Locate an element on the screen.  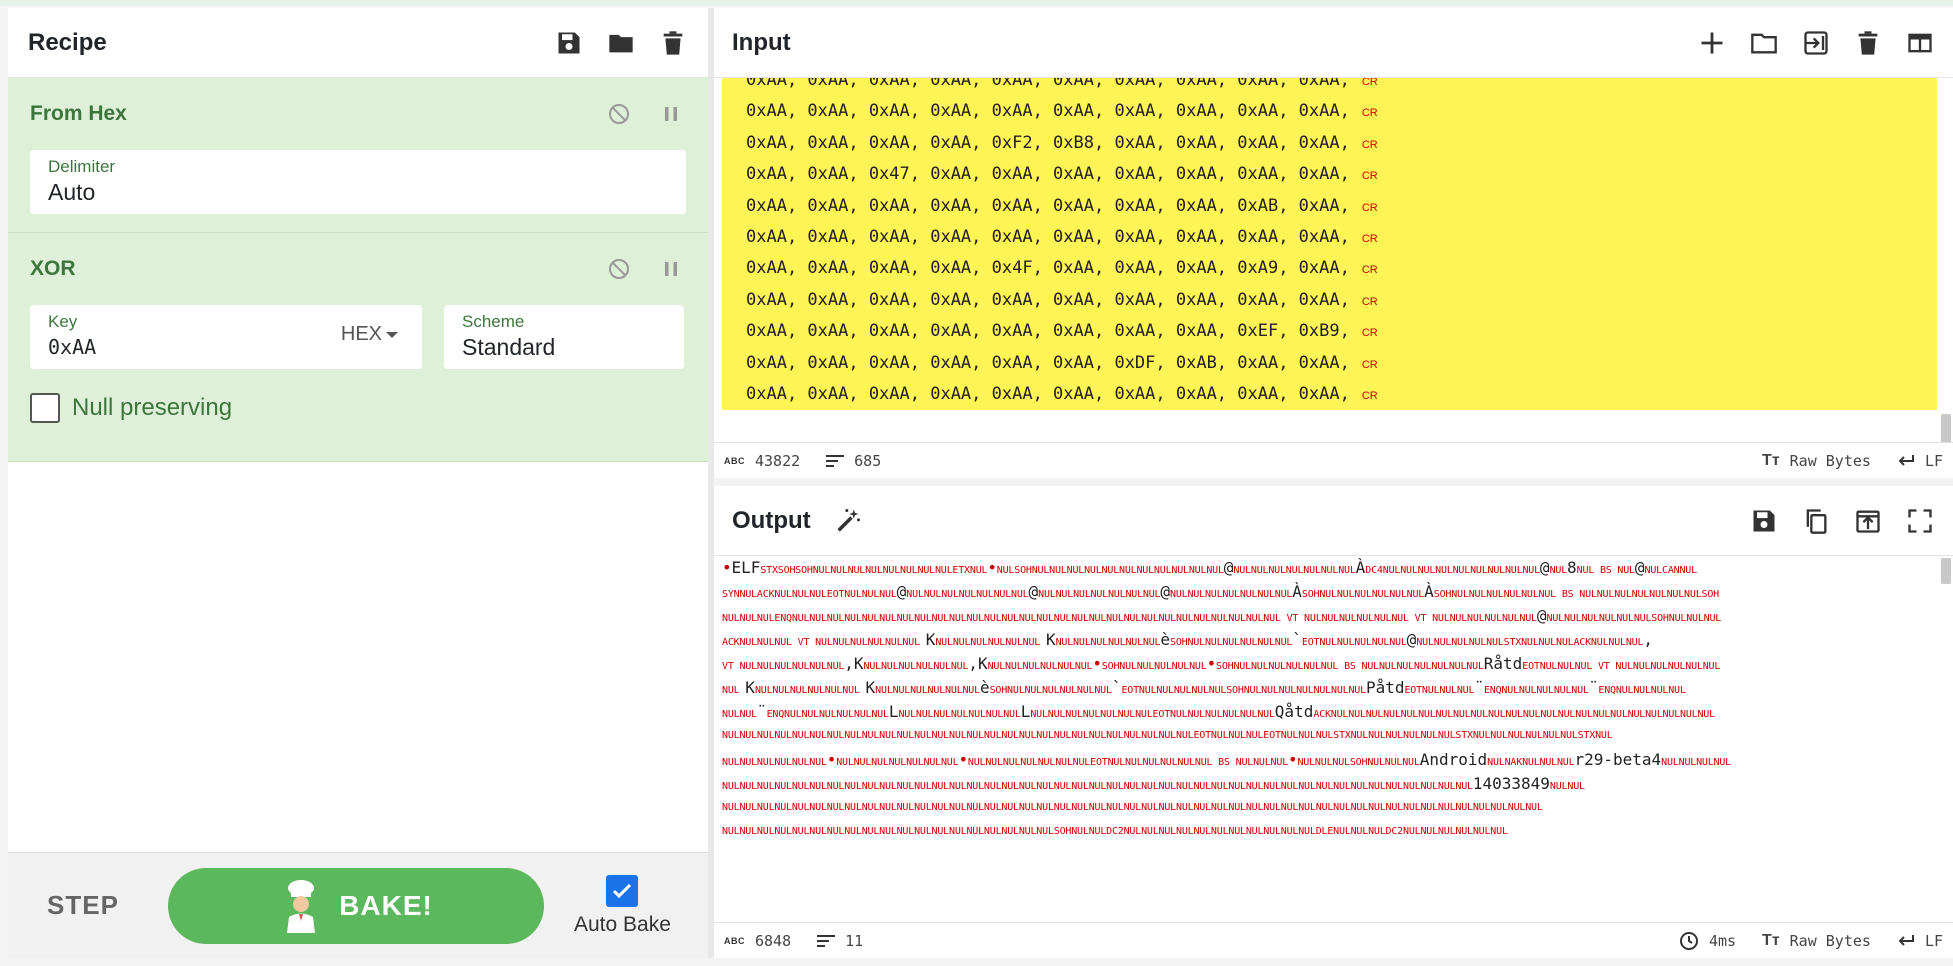
output-encoding: Raw Bytes is located at coordinates (1830, 940).